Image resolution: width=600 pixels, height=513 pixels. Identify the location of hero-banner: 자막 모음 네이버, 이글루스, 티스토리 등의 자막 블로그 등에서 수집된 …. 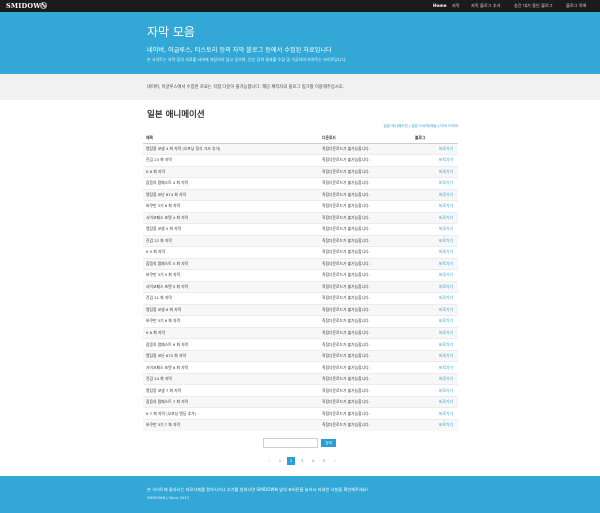
(300, 43).